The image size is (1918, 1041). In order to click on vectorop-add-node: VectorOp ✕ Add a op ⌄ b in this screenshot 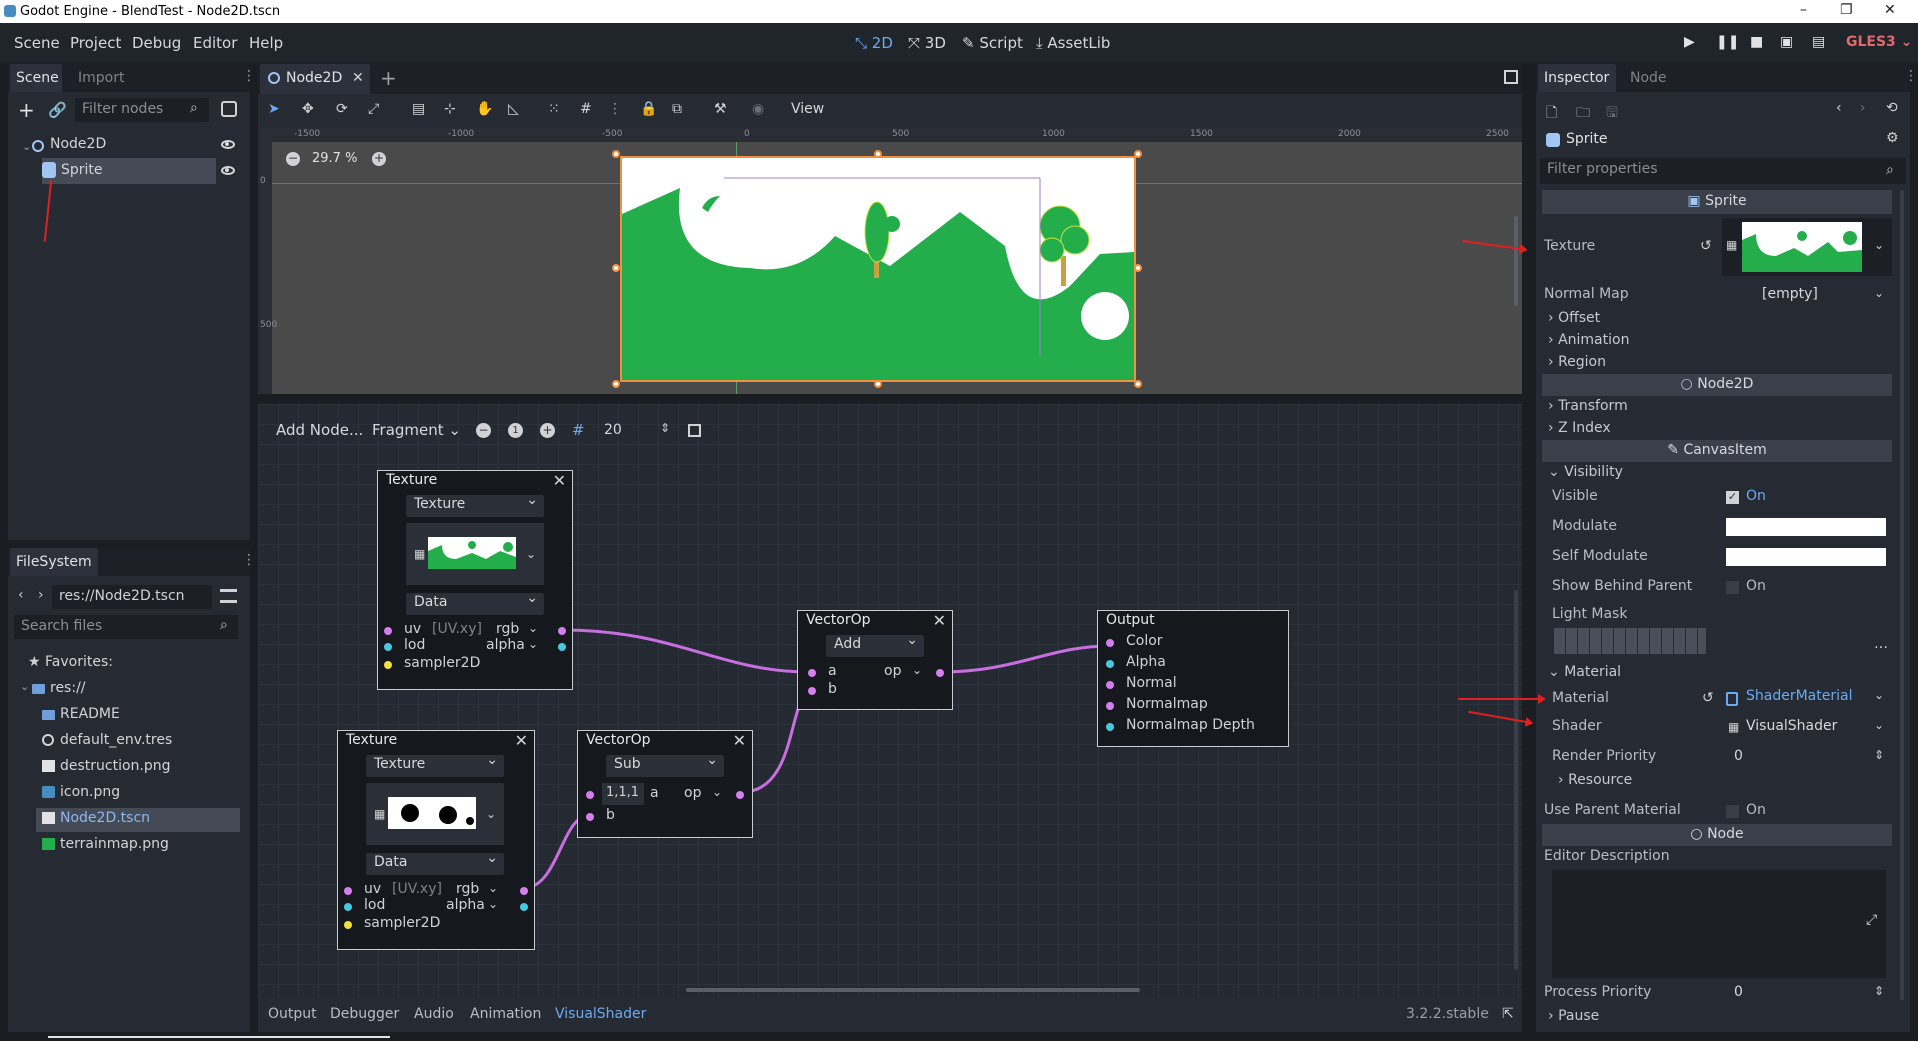, I will do `click(875, 660)`.